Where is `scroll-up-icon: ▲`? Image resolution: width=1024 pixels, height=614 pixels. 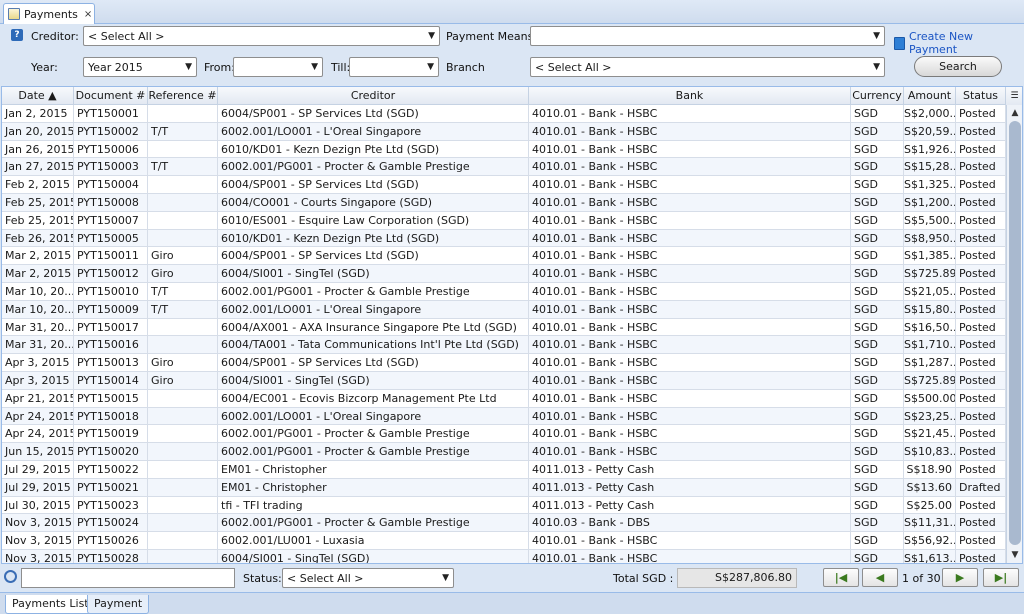
scroll-up-icon: ▲ is located at coordinates (1015, 113).